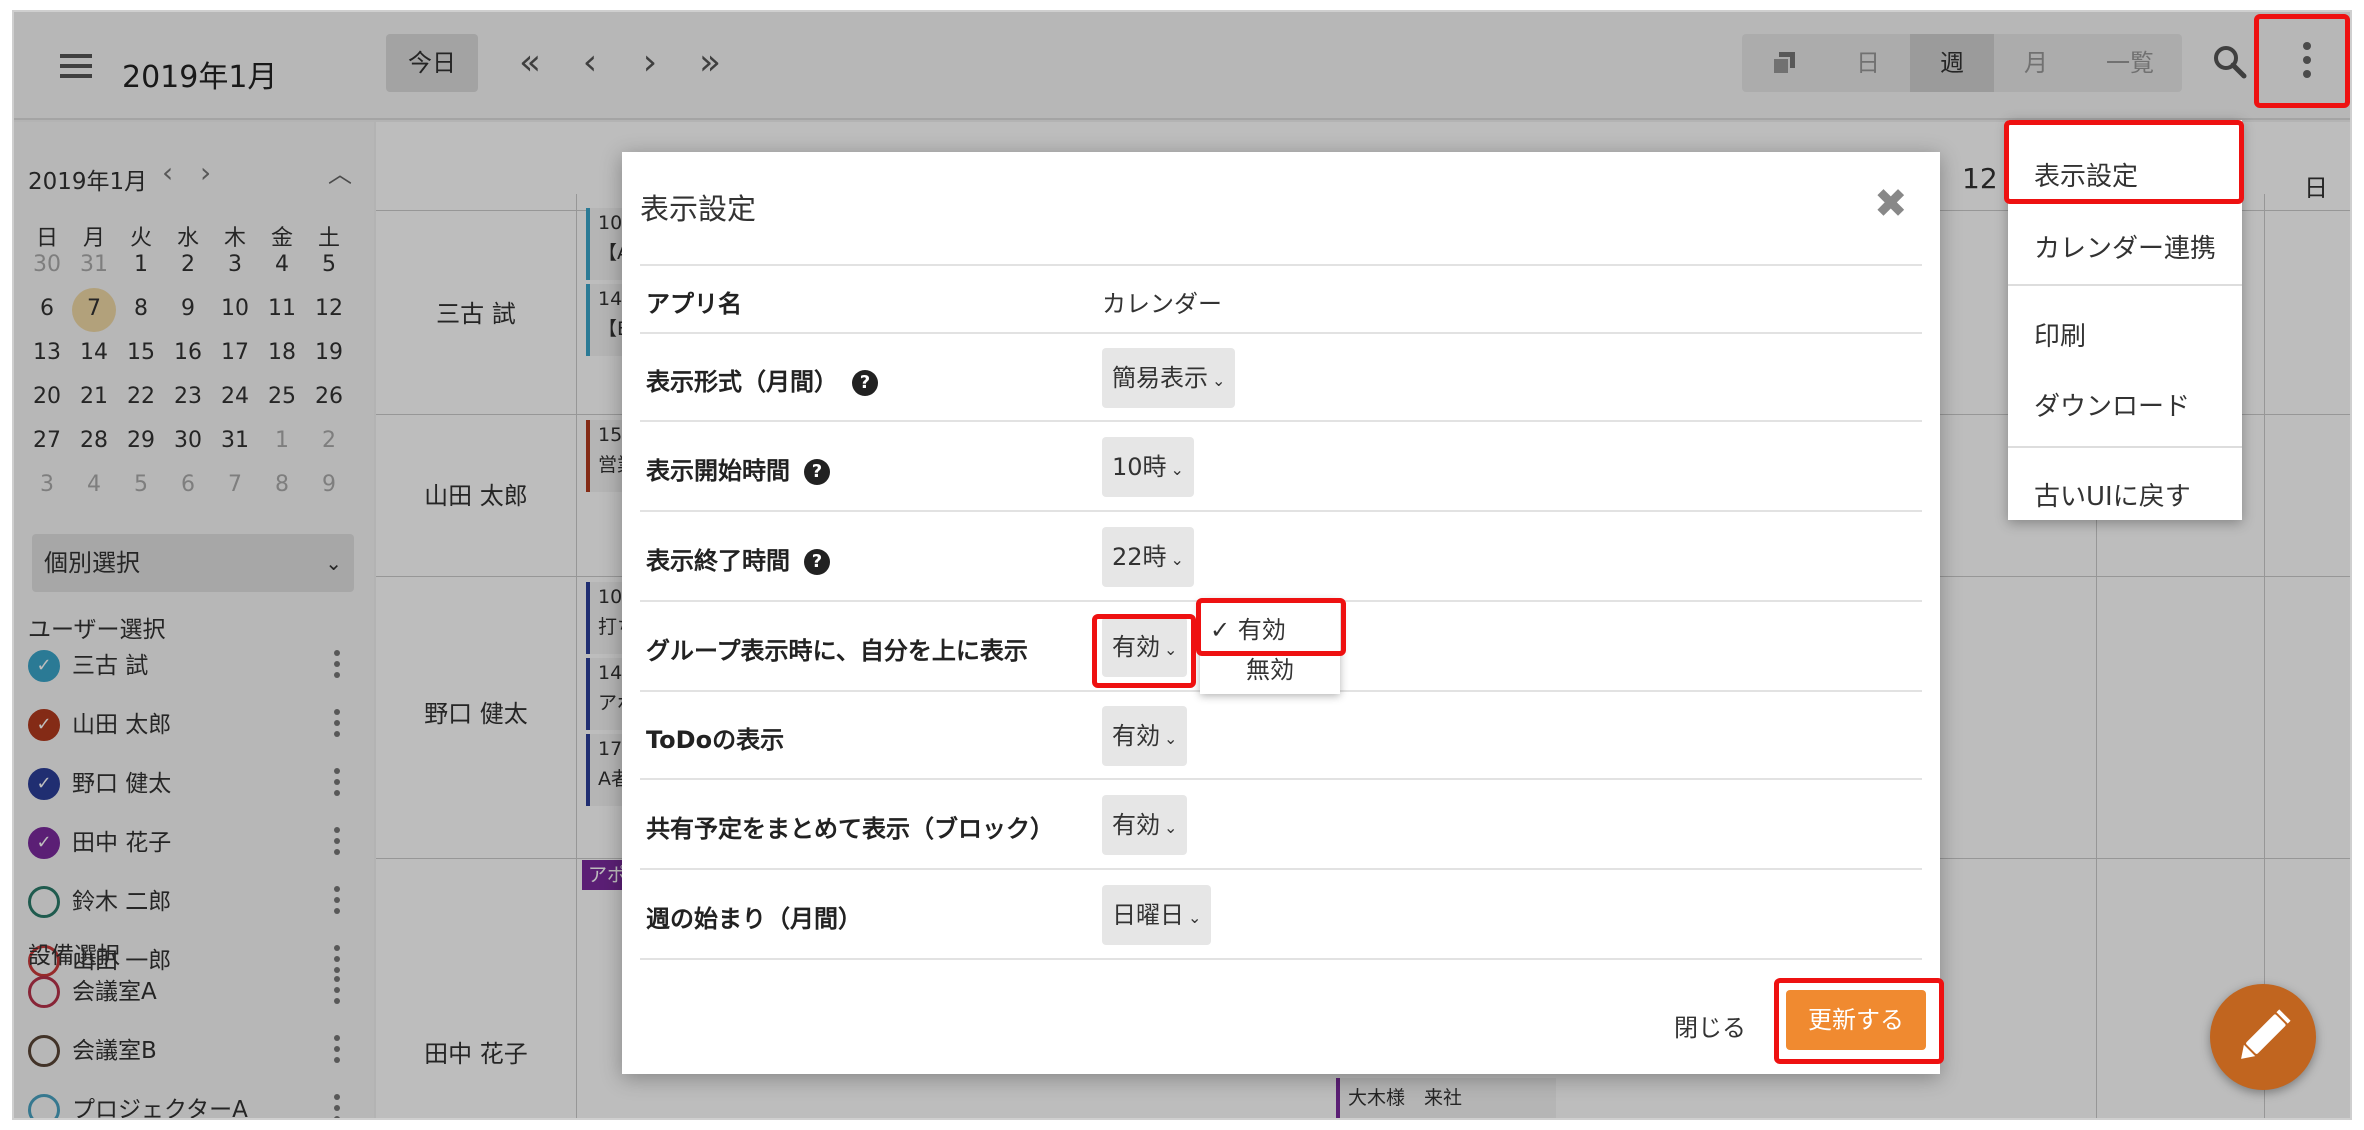  What do you see at coordinates (837, 651) in the screenshot?
I see `setting-label-text: グループ表示時に、自分を上に表示` at bounding box center [837, 651].